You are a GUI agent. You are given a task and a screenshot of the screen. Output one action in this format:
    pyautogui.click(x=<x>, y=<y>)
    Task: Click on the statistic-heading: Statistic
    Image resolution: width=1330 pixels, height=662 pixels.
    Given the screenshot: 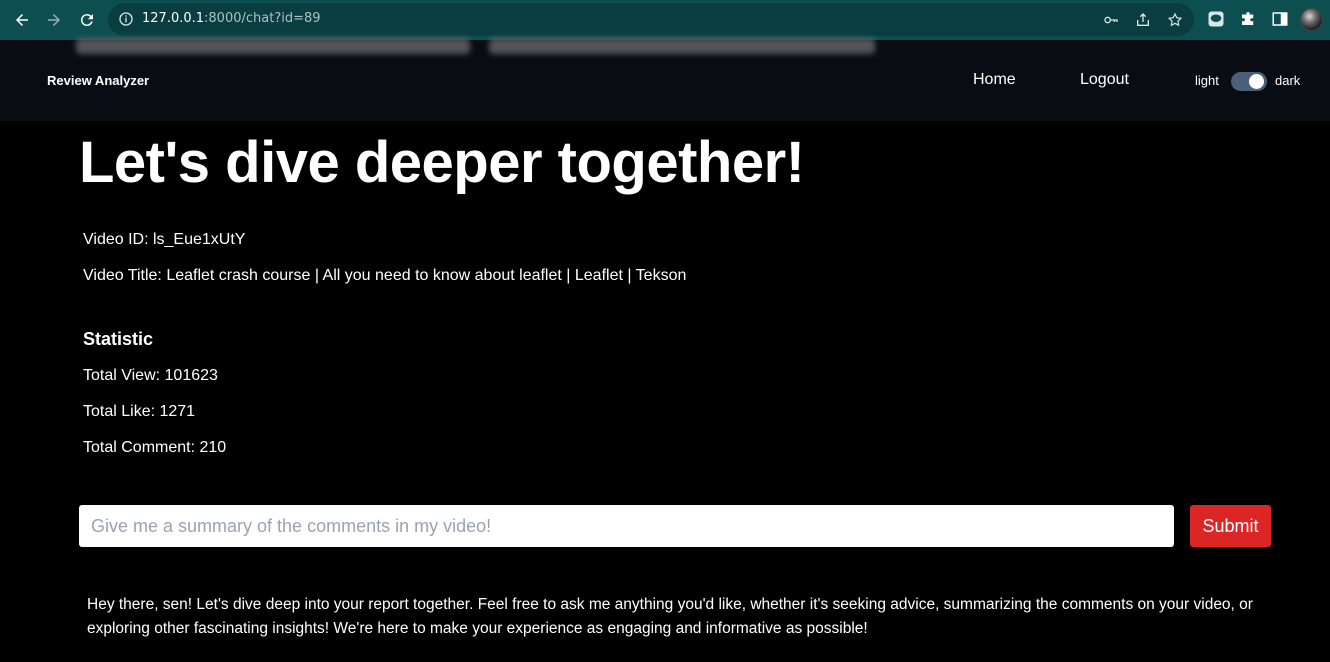 What is the action you would take?
    pyautogui.click(x=118, y=339)
    